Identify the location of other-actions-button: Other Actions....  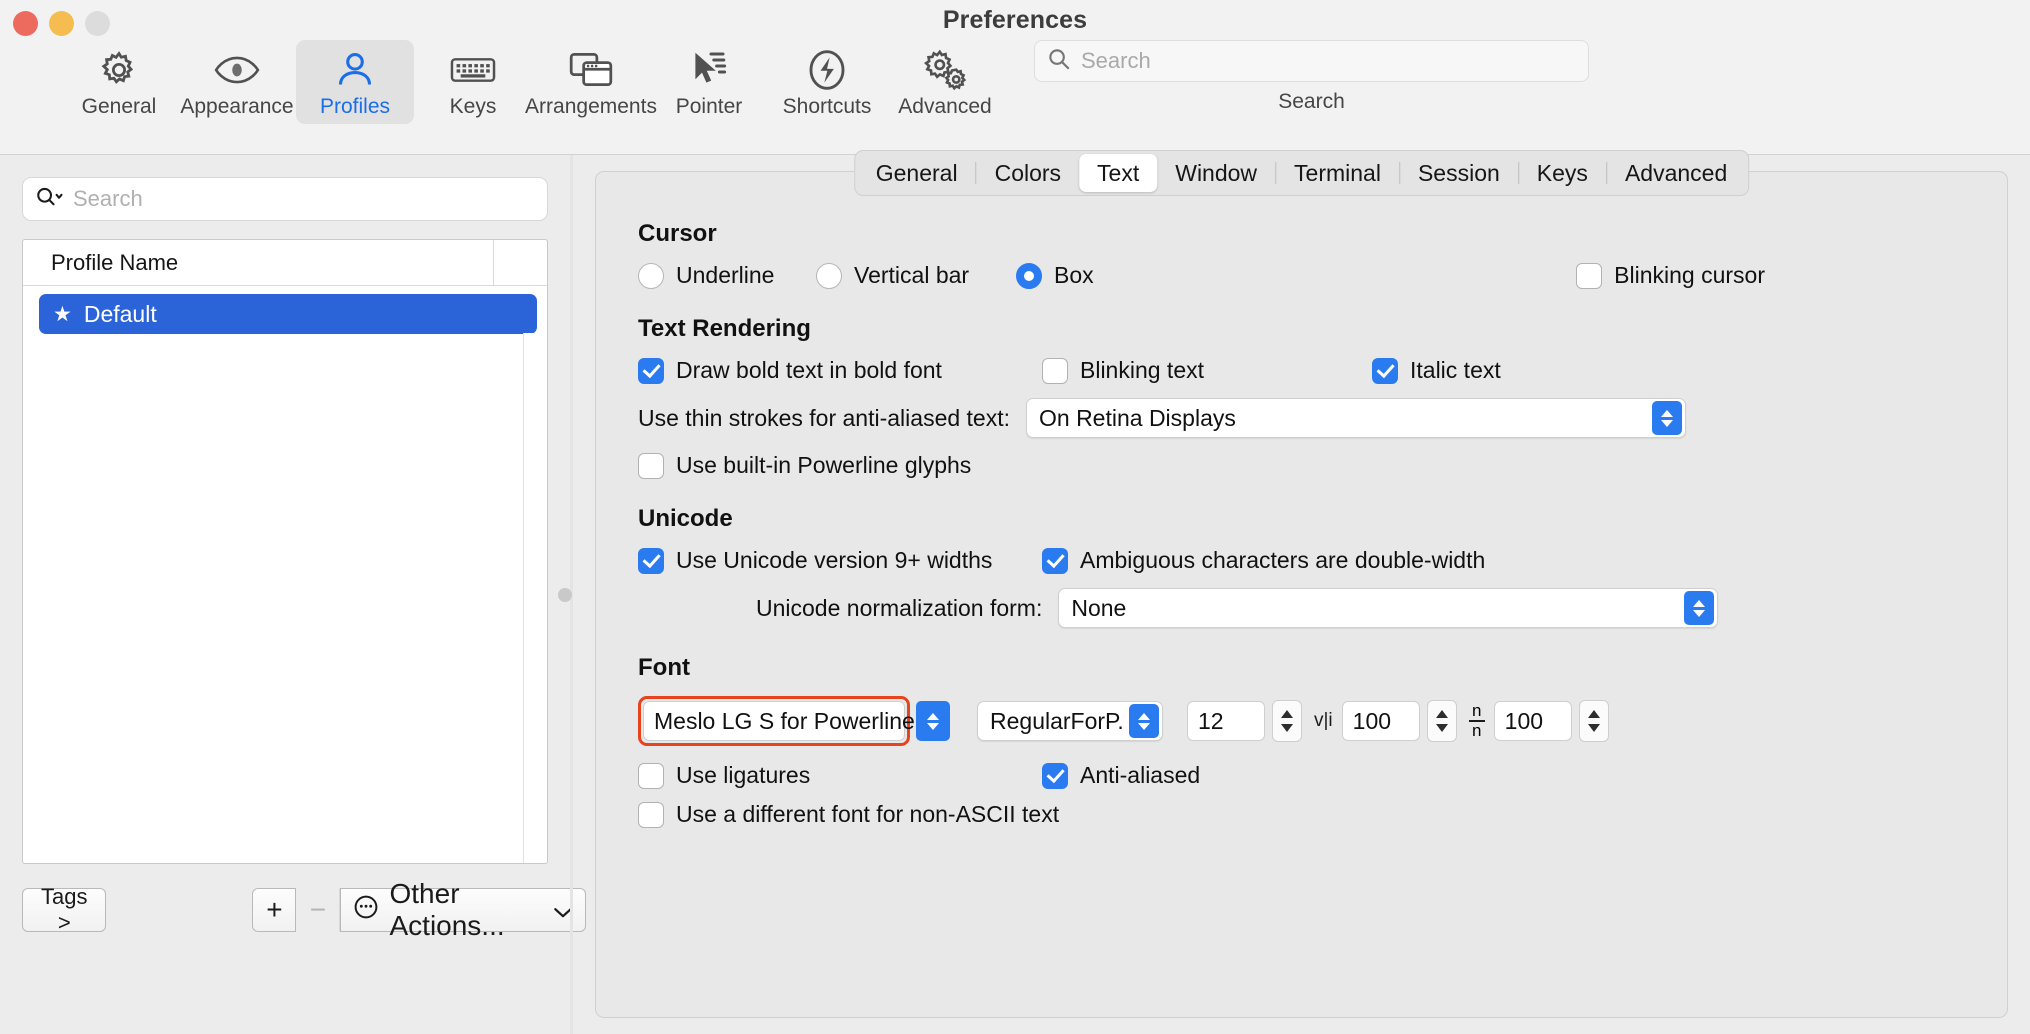
(463, 909).